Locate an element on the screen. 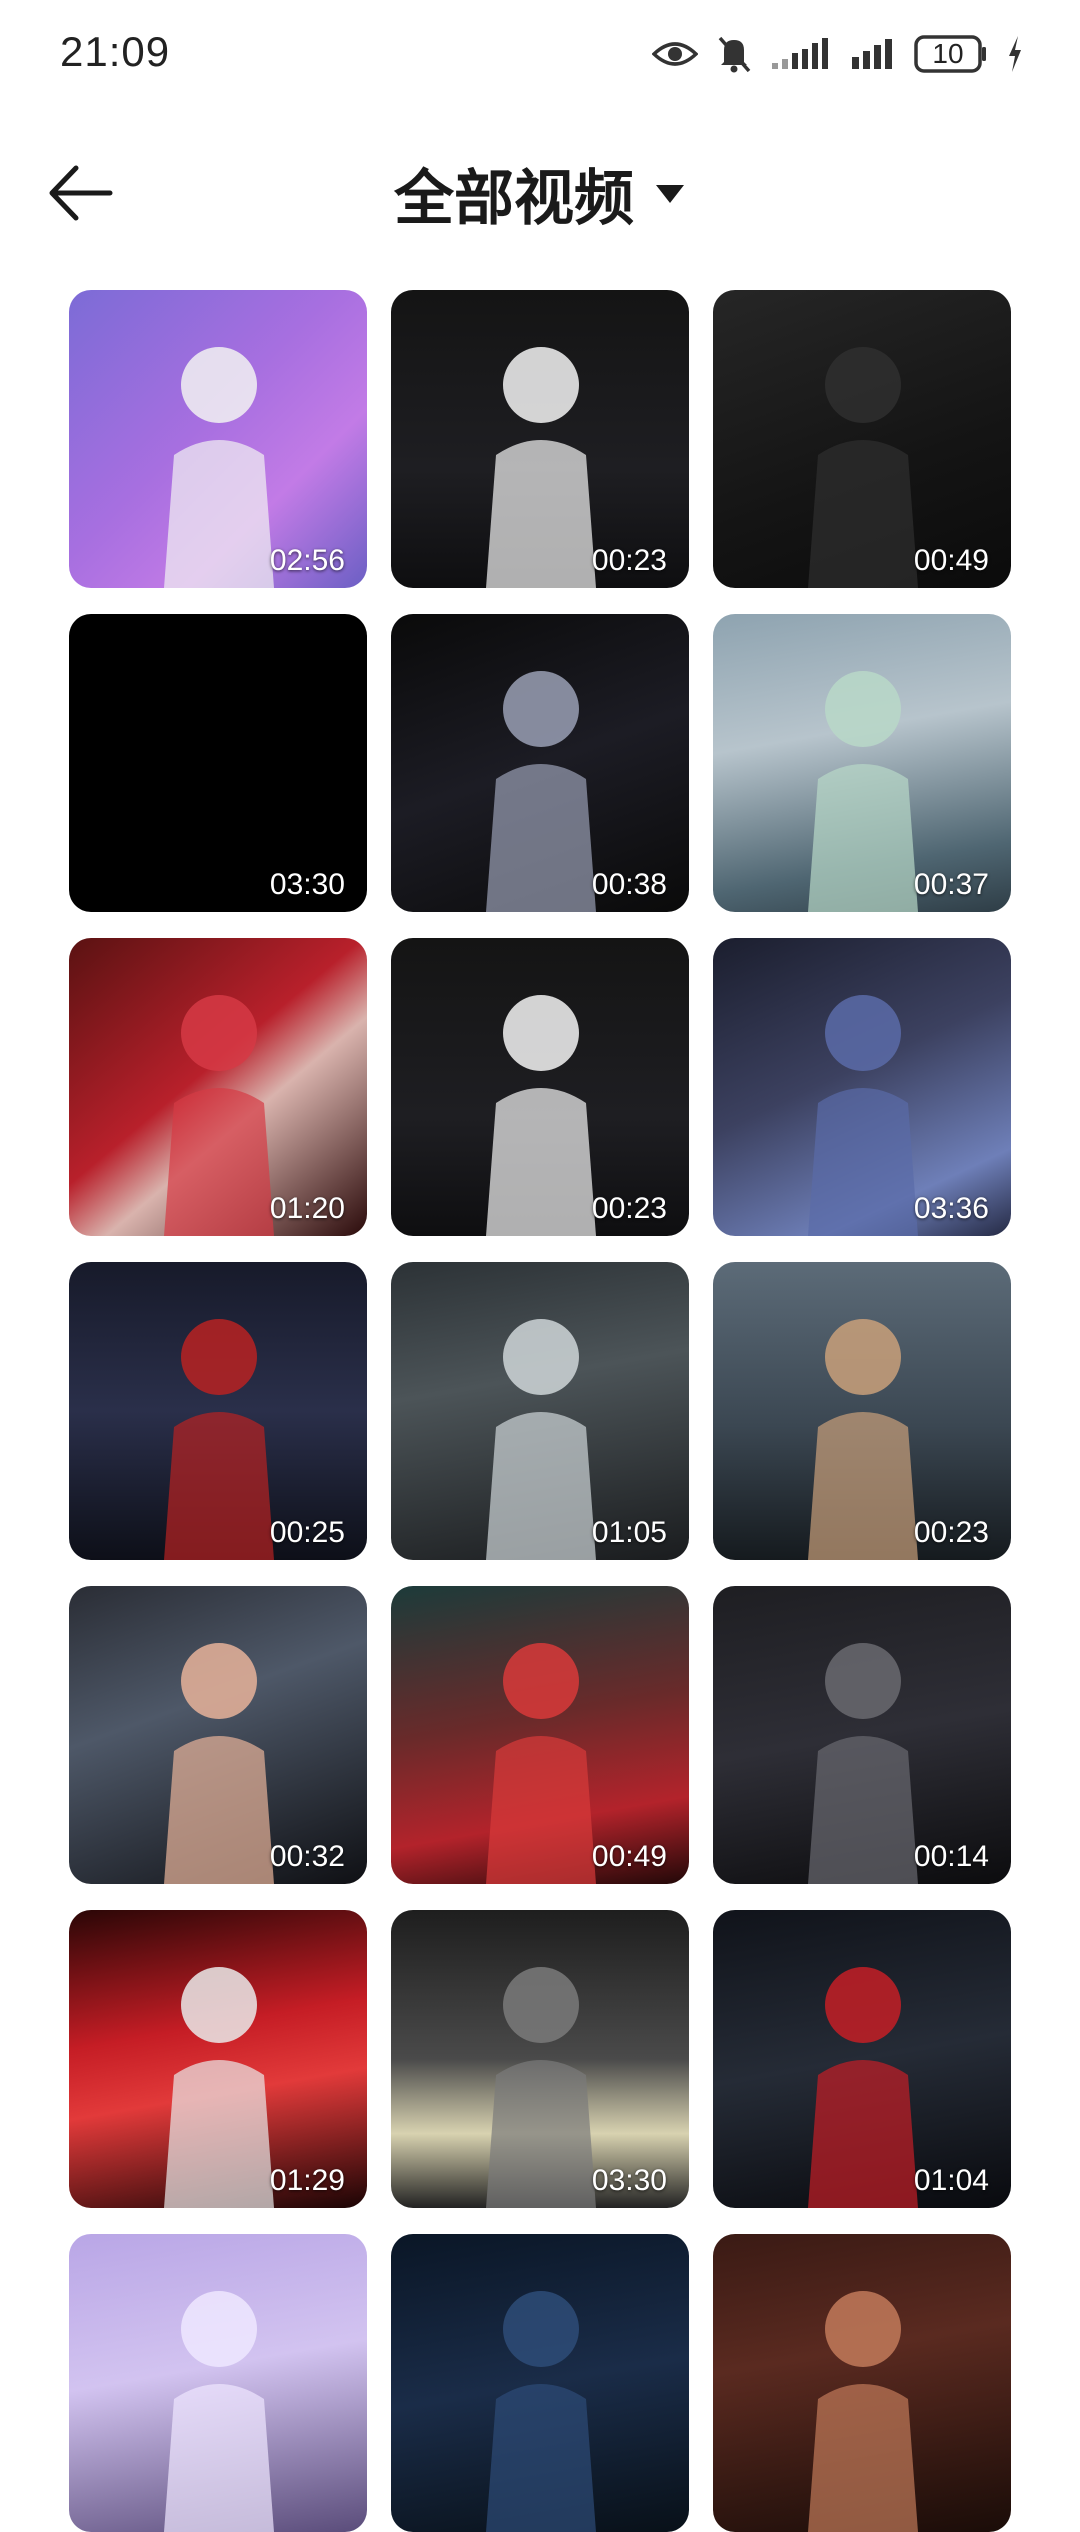 The width and height of the screenshot is (1080, 2532). status-time: 21:09 is located at coordinates (115, 51).